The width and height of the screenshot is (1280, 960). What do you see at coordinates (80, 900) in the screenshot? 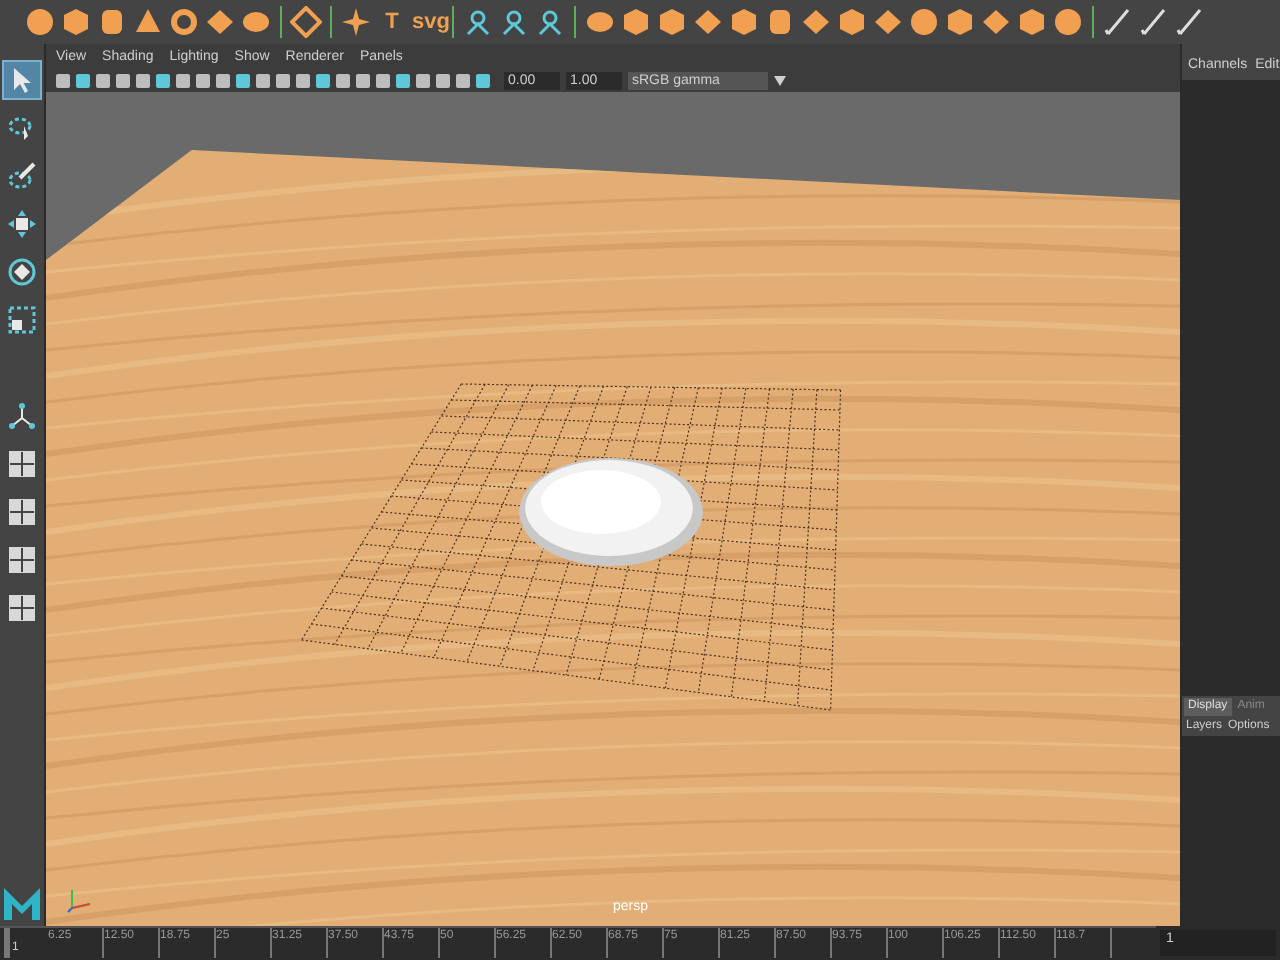
I see `axis-gizmo-icon` at bounding box center [80, 900].